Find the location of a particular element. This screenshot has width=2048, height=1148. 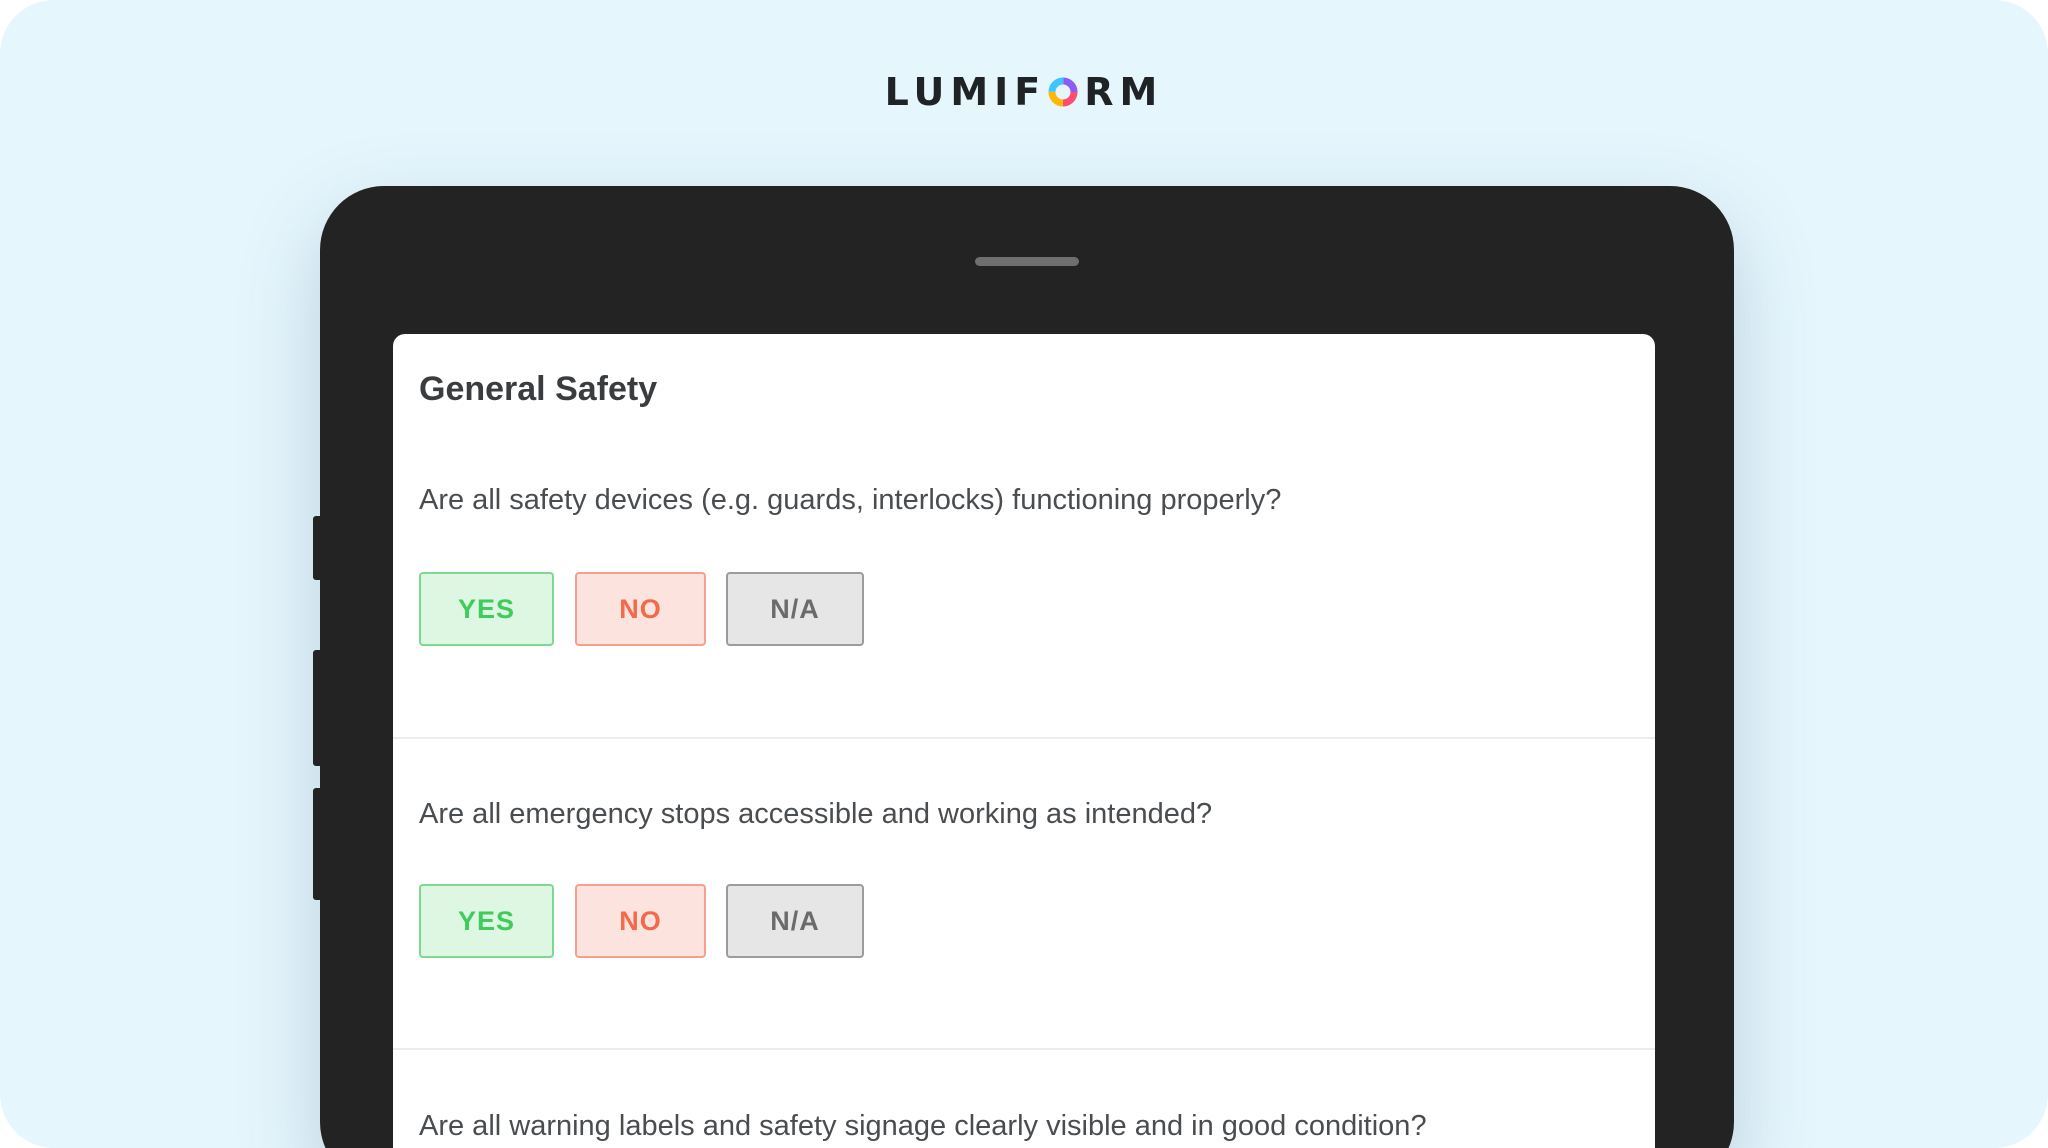

question-1-yes-button: YES is located at coordinates (486, 609).